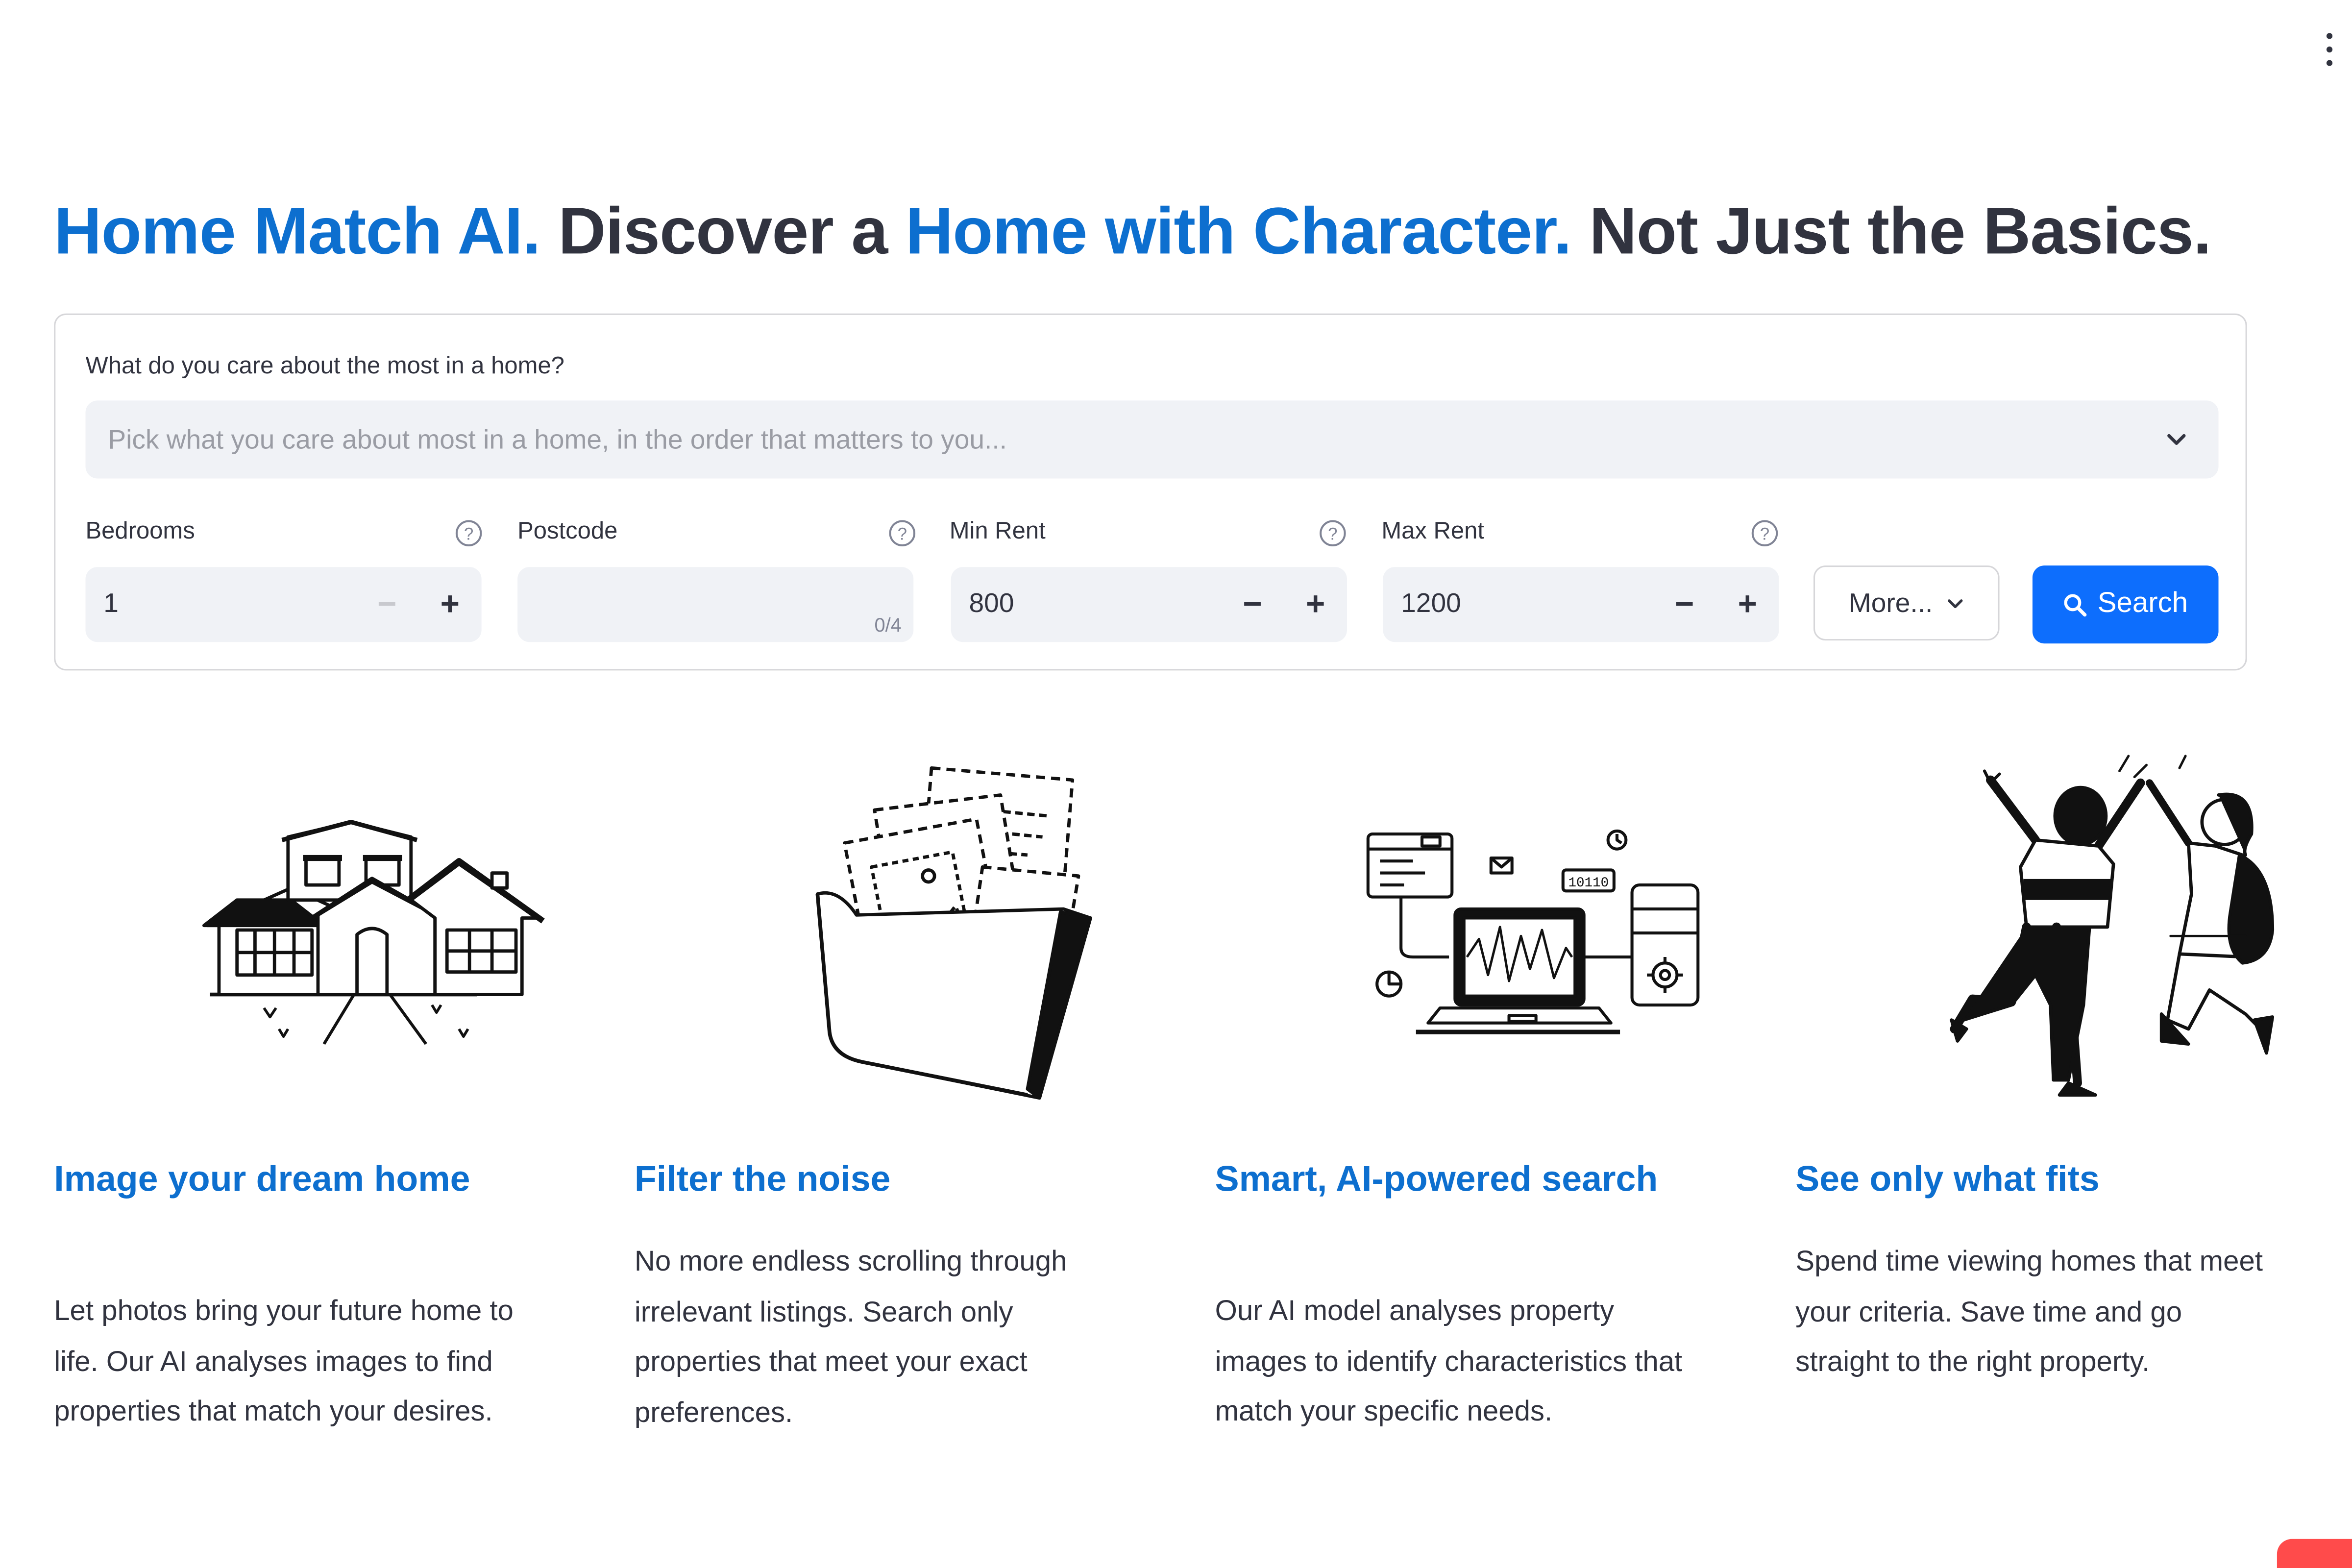  I want to click on laptop-illustration: 10110, so click(1533, 931).